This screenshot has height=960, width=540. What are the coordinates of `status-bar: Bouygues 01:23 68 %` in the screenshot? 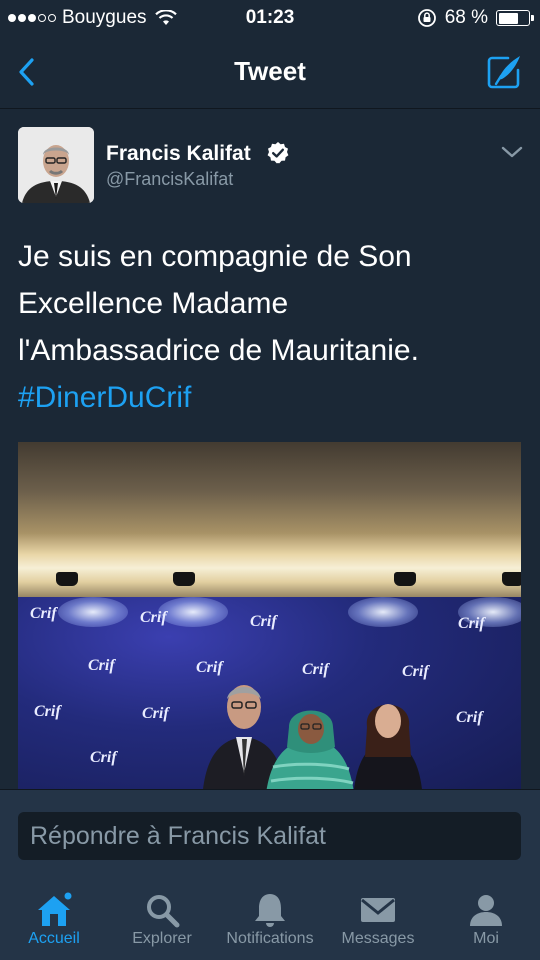 It's located at (270, 18).